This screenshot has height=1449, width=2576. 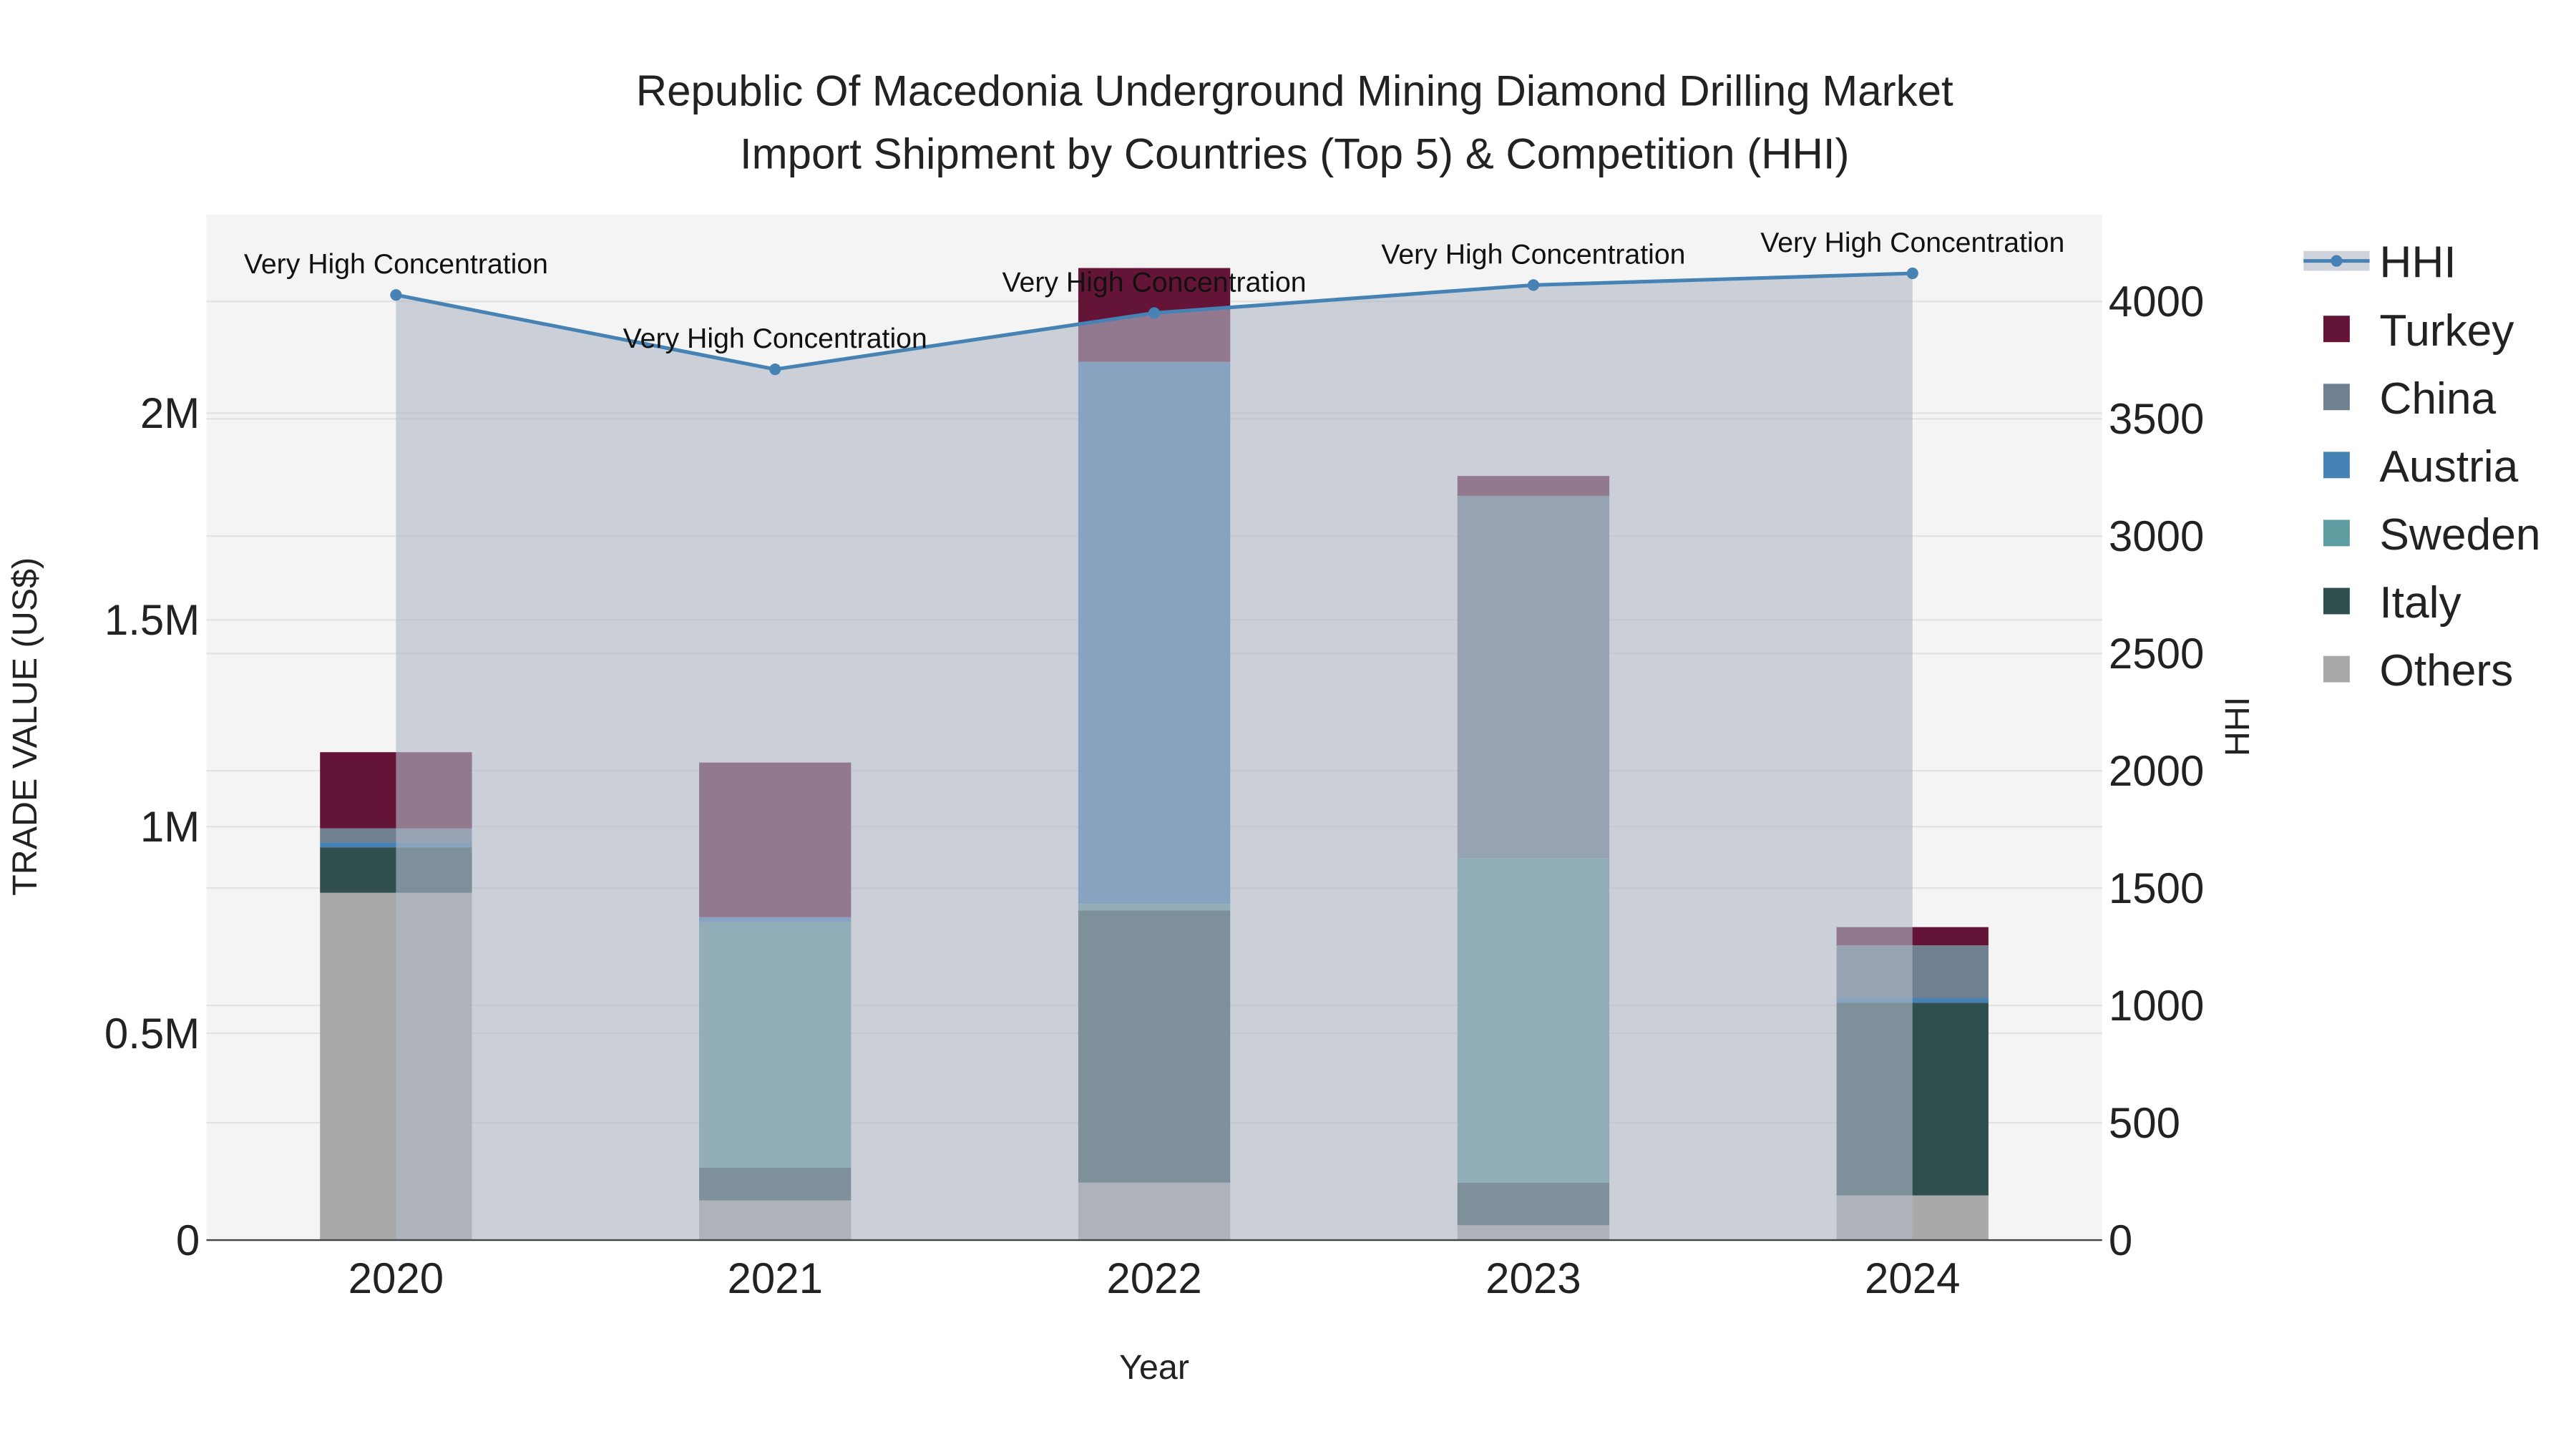 What do you see at coordinates (2336, 669) in the screenshot?
I see `legend-swatch-others` at bounding box center [2336, 669].